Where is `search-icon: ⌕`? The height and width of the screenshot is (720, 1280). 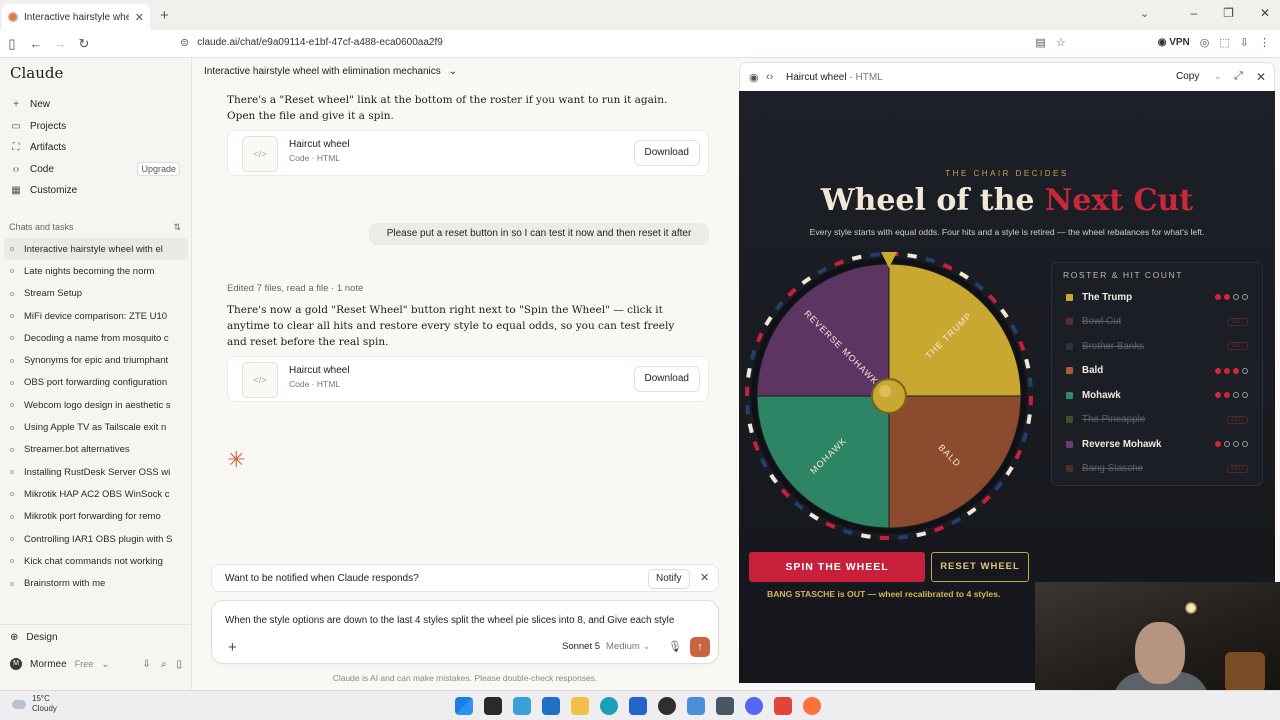 search-icon: ⌕ is located at coordinates (164, 664).